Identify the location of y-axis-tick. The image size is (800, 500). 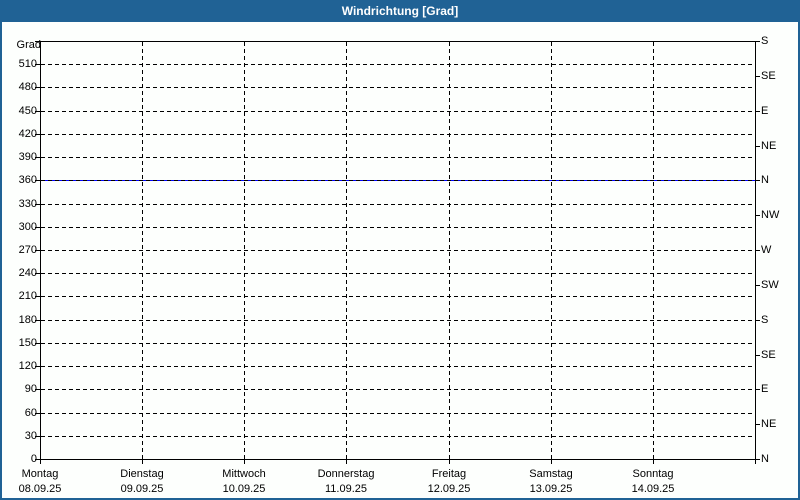
(37, 41).